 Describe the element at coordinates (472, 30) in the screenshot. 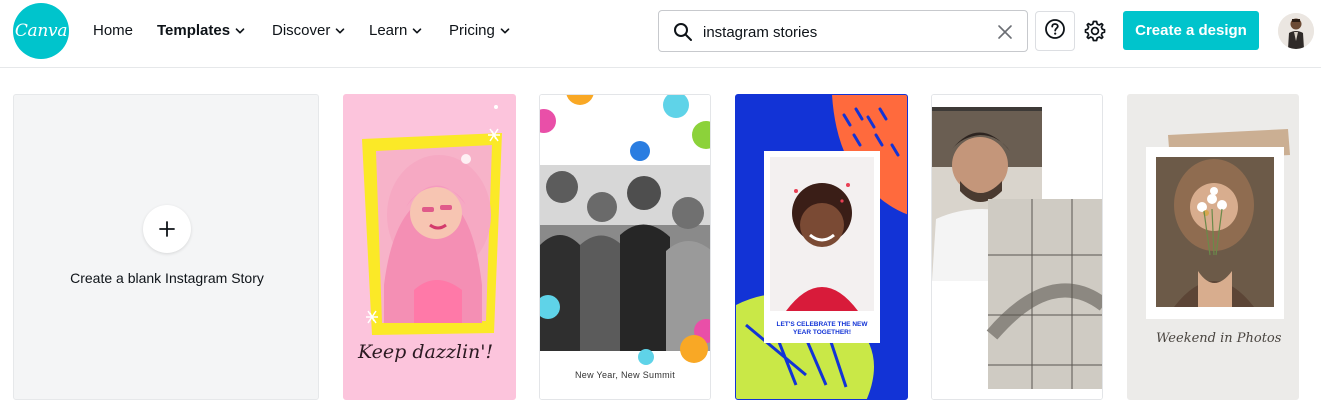

I see `nav-pricing-label: Pricing` at that location.